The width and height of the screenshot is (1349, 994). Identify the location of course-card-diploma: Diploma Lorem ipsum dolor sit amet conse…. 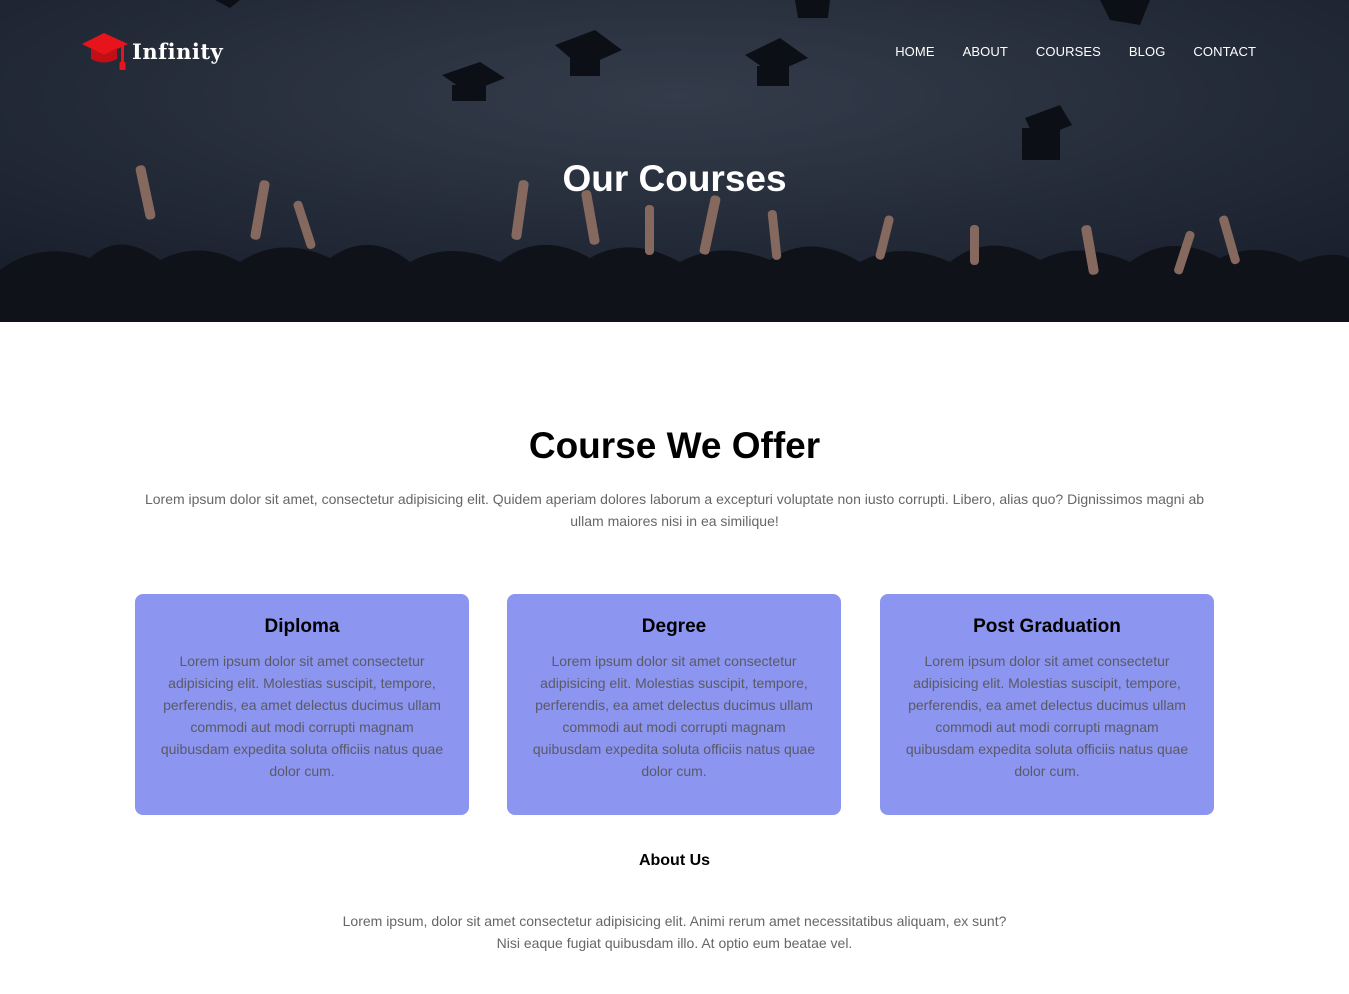
(302, 704).